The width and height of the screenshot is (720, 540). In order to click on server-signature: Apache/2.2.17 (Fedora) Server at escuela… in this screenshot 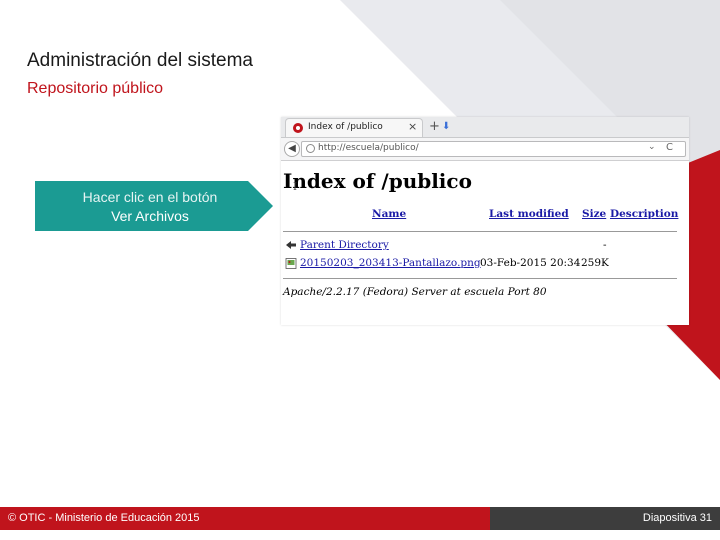, I will do `click(415, 292)`.